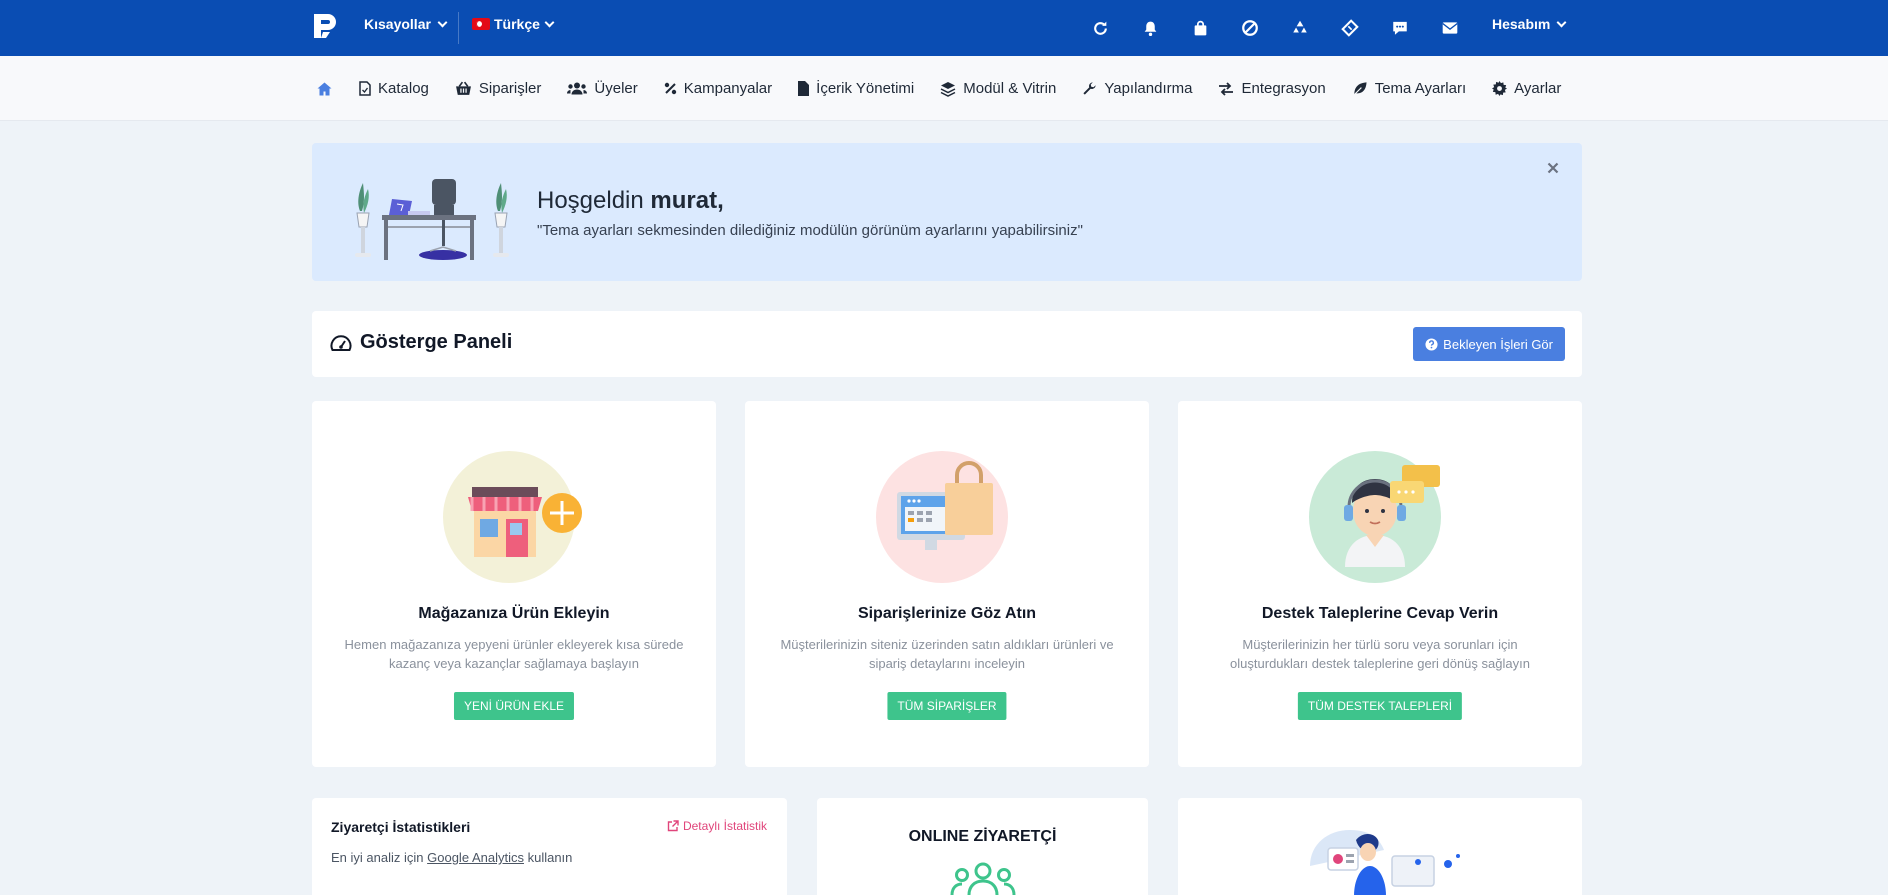 This screenshot has height=895, width=1888. Describe the element at coordinates (942, 517) in the screenshot. I see `orders-illustration` at that location.